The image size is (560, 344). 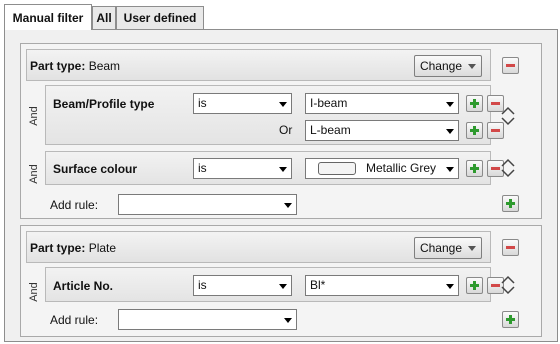 What do you see at coordinates (330, 130) in the screenshot?
I see `or-value-text: L-beam` at bounding box center [330, 130].